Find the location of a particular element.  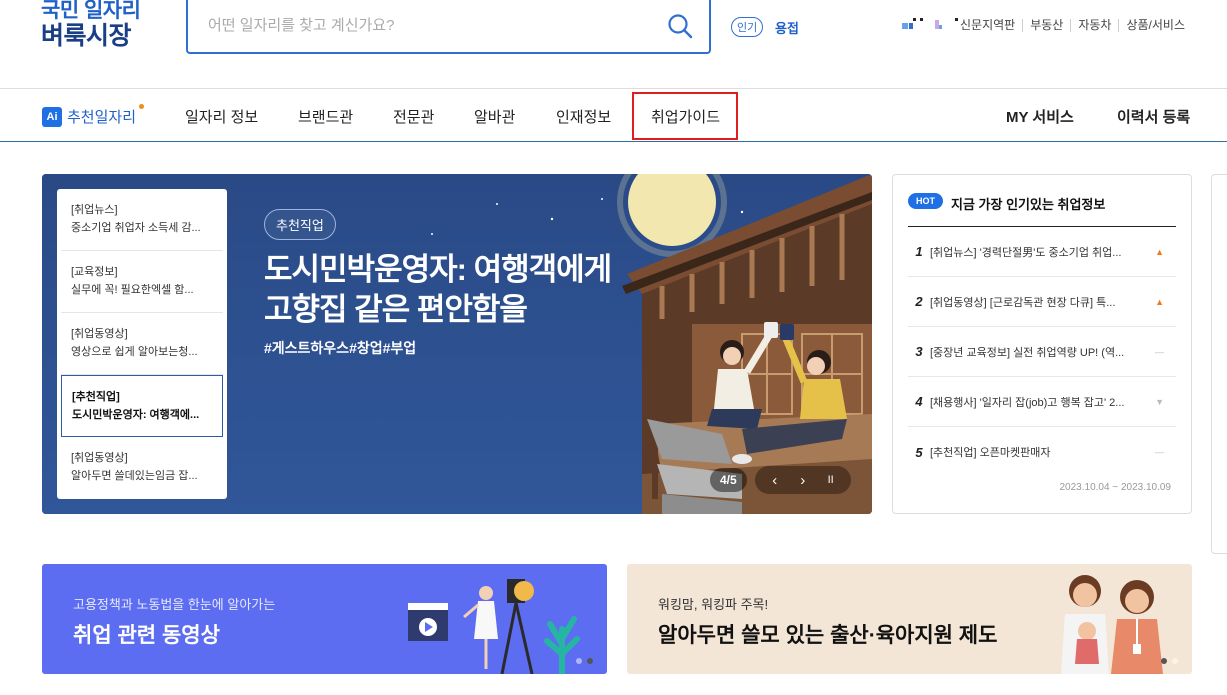

rank-number: 5 is located at coordinates (919, 452).